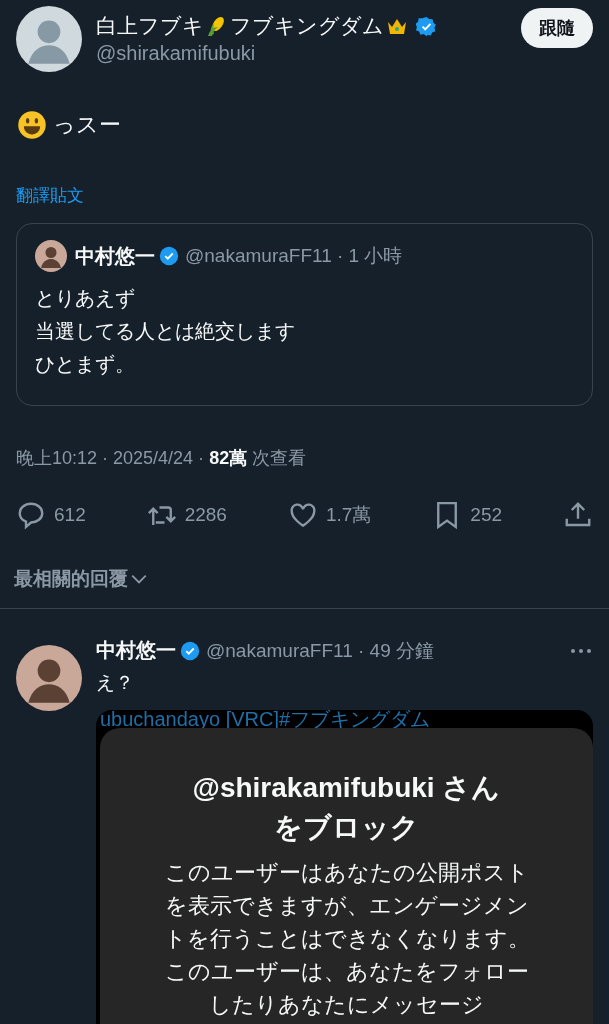  I want to click on dialog-title-line: @shirakamifubuki さん, so click(346, 788).